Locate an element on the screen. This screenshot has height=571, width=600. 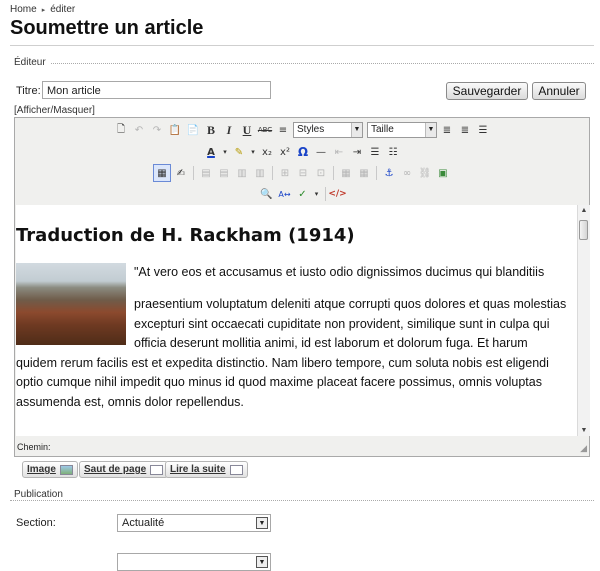
page-break-button: Saut de page is located at coordinates (124, 469).